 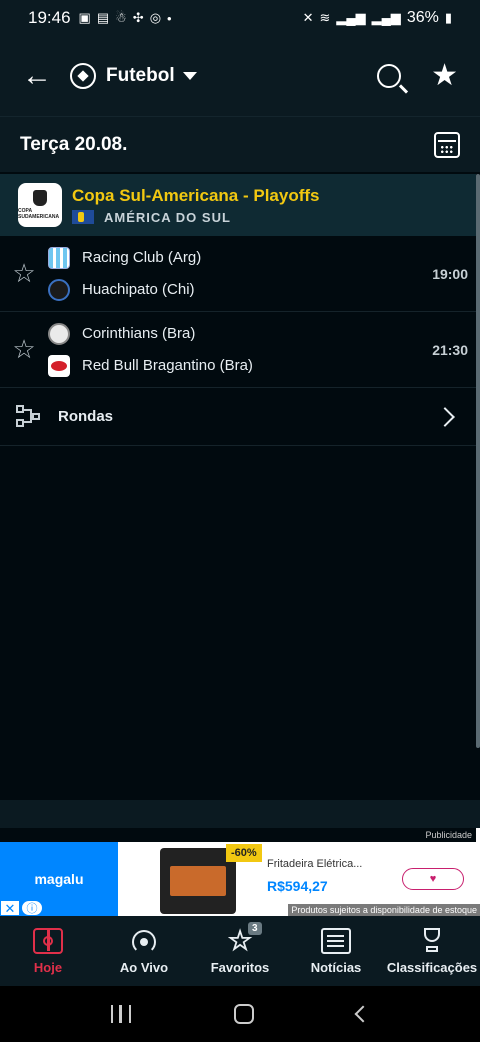 What do you see at coordinates (444, 76) in the screenshot?
I see `star-icon: ★` at bounding box center [444, 76].